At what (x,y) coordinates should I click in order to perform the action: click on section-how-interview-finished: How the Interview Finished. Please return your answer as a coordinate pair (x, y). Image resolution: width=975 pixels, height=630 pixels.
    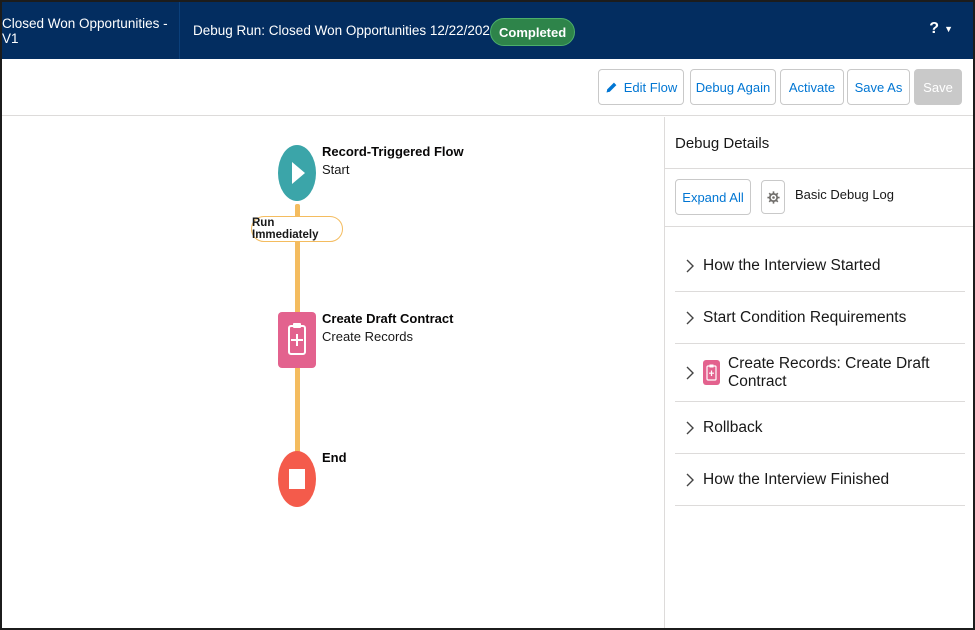
    Looking at the image, I should click on (820, 480).